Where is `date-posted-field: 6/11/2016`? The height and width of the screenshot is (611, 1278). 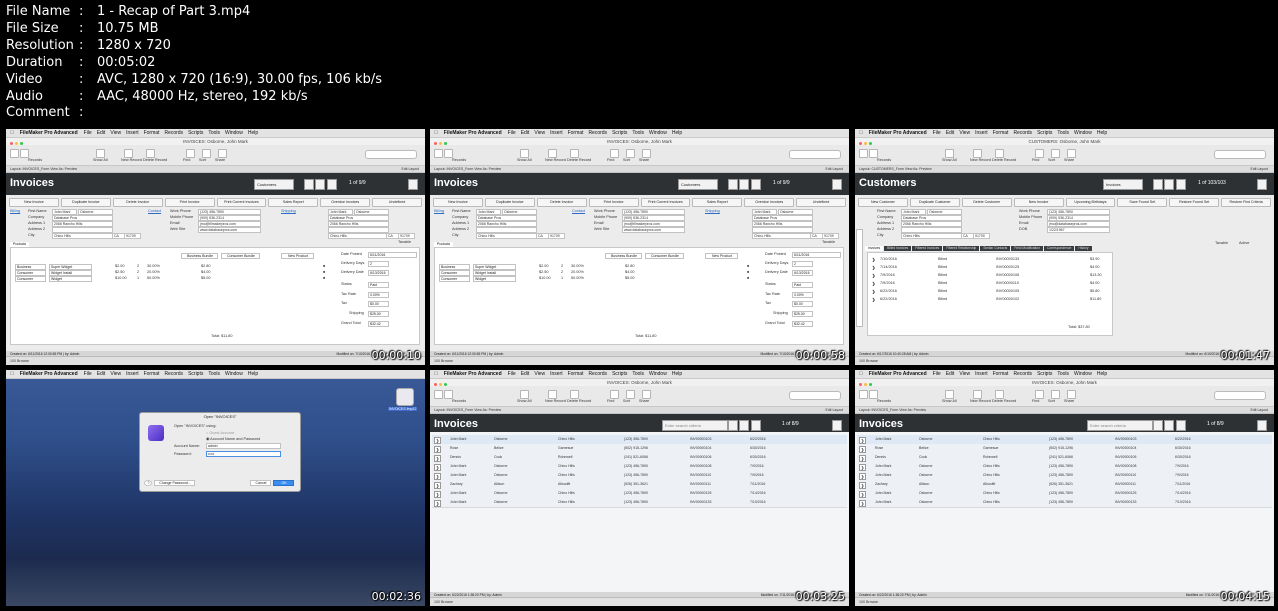 date-posted-field: 6/11/2016 is located at coordinates (816, 255).